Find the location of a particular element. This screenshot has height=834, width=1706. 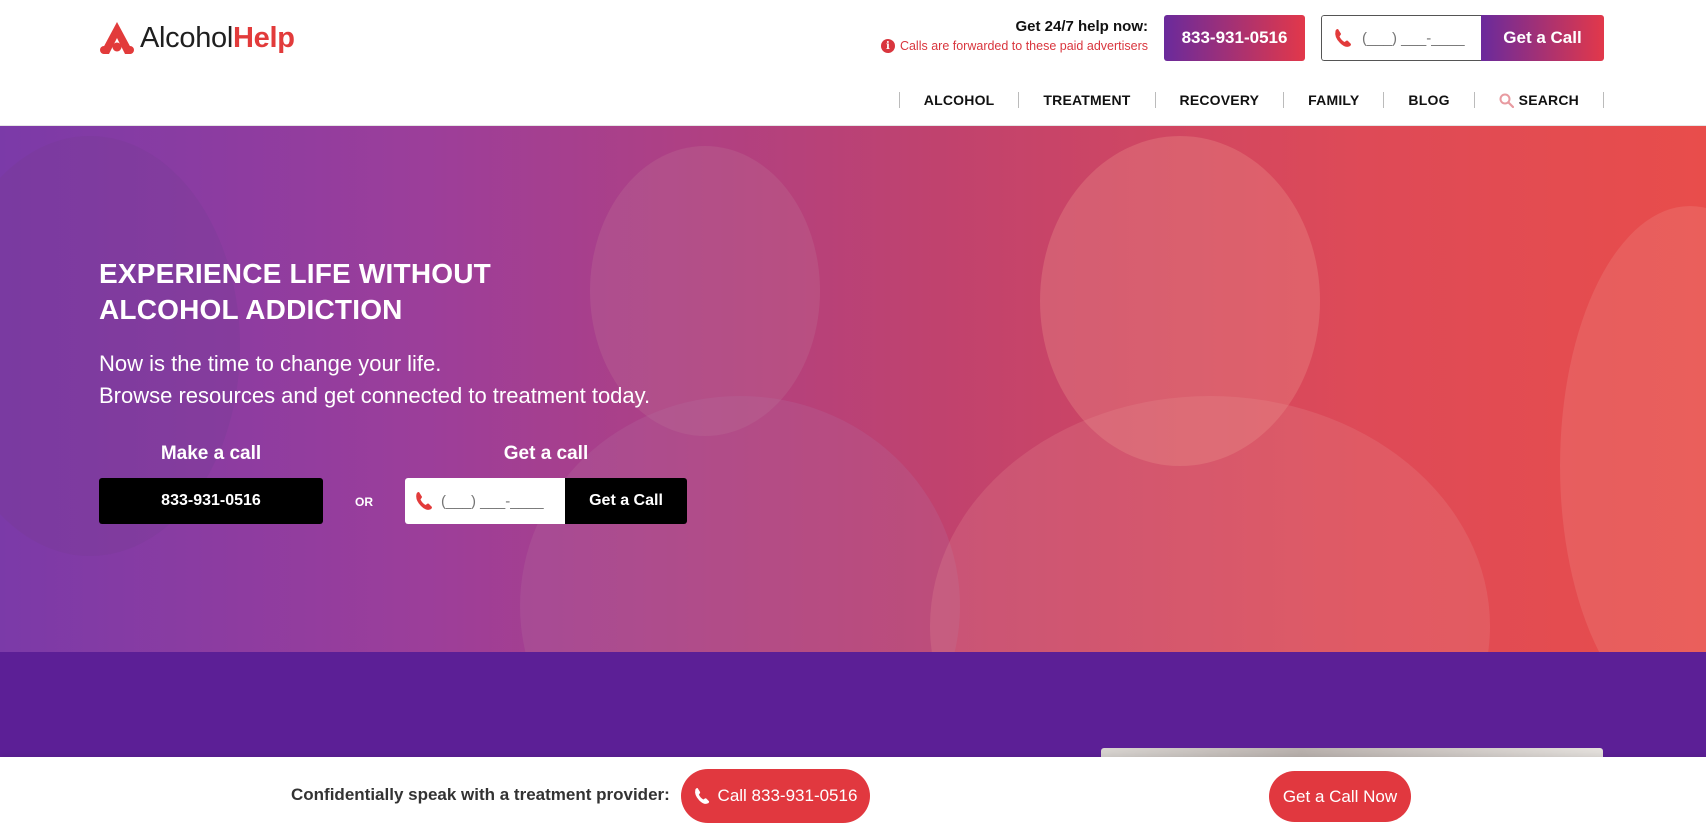

get-call-label: Get a call is located at coordinates (546, 453).